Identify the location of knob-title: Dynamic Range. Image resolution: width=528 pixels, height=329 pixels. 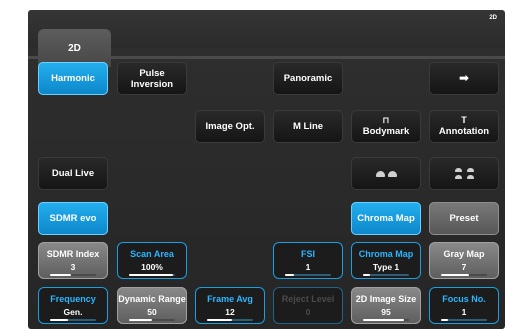
(152, 298).